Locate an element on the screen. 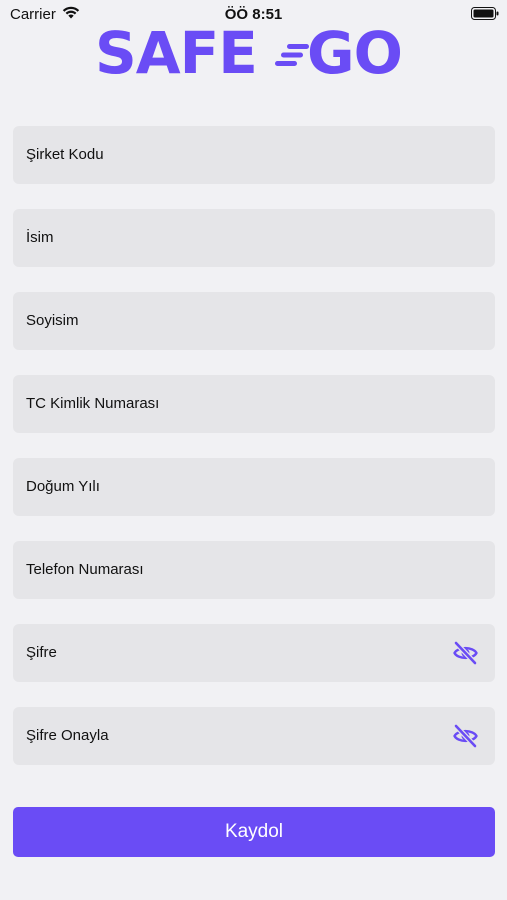 This screenshot has height=900, width=507. last-name-field: Soyisim is located at coordinates (254, 321).